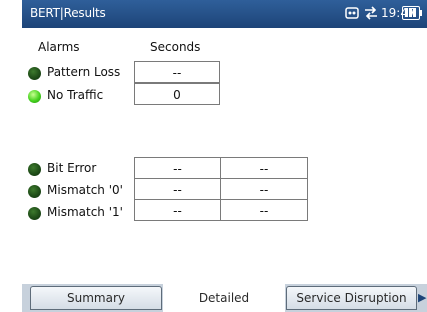 Image resolution: width=427 pixels, height=312 pixels. What do you see at coordinates (177, 168) in the screenshot?
I see `bit-error-value-1: --` at bounding box center [177, 168].